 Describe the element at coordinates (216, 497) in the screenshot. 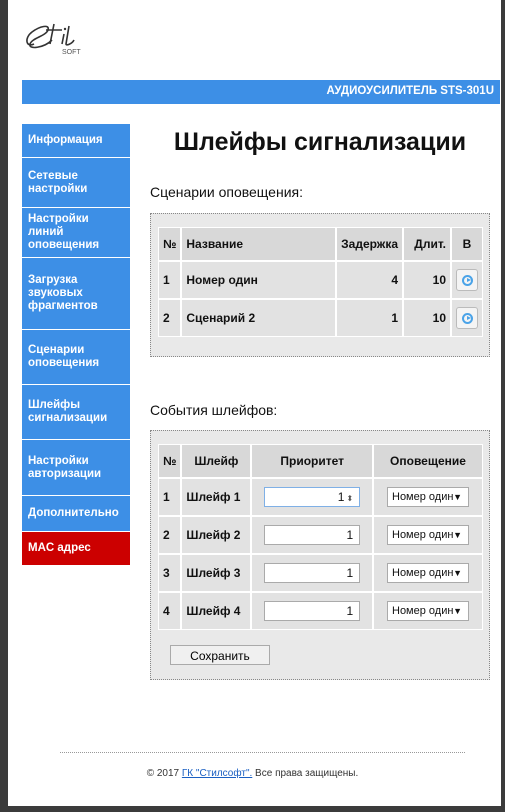

I see `row-loop-name: Шлейф 1` at that location.